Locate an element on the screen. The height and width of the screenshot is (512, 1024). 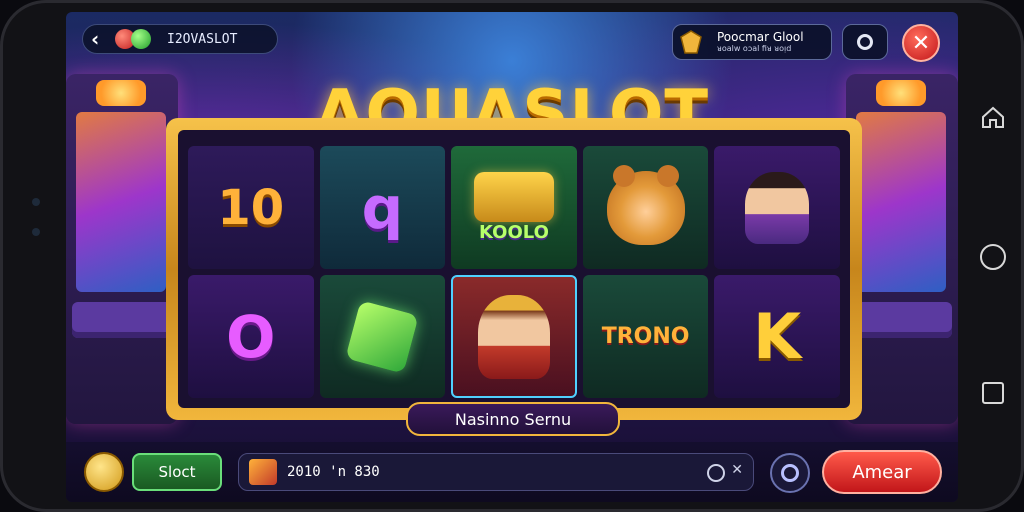
symbol-10: 10 is located at coordinates (251, 207).